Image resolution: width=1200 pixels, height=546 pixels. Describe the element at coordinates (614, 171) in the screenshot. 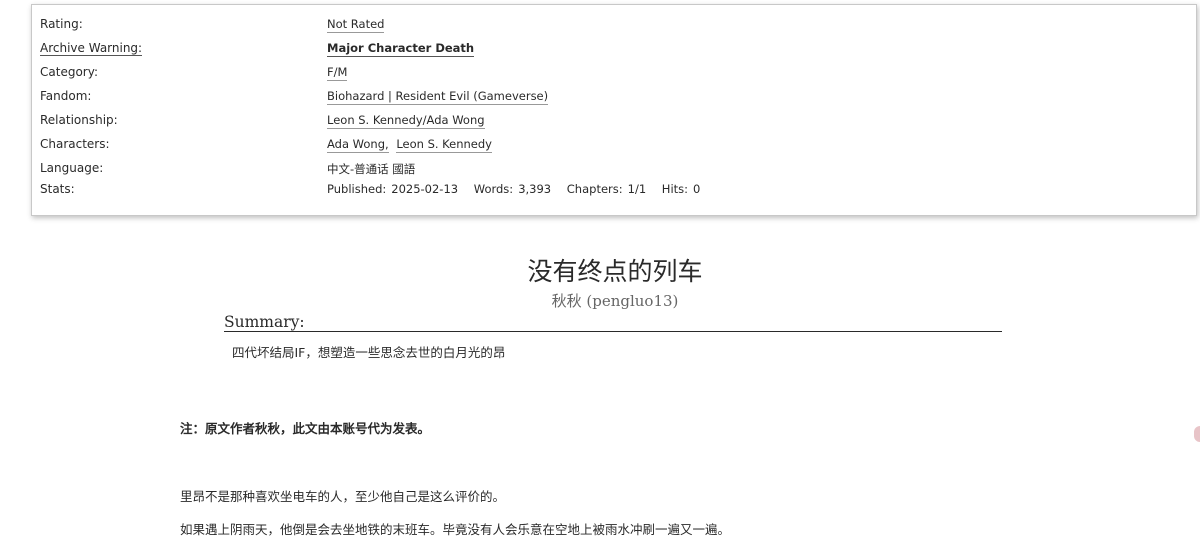

I see `language-row: Language: 中文-普通话 國語` at that location.